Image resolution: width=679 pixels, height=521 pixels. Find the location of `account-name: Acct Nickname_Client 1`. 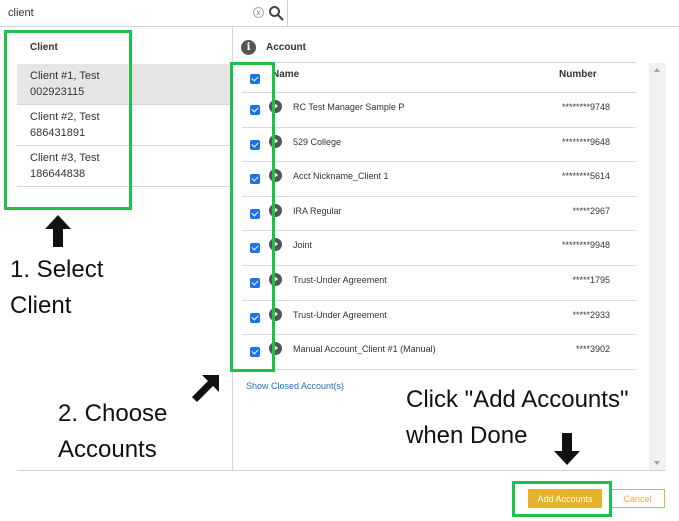

account-name: Acct Nickname_Client 1 is located at coordinates (341, 176).